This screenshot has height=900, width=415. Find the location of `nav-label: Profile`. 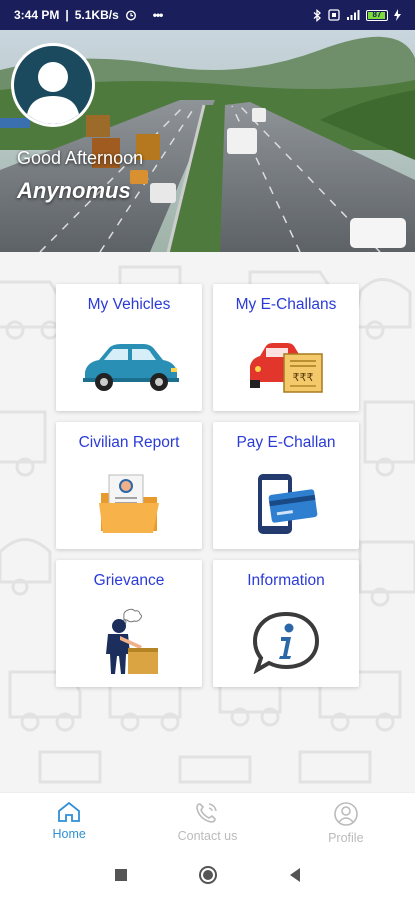

nav-label: Profile is located at coordinates (346, 838).